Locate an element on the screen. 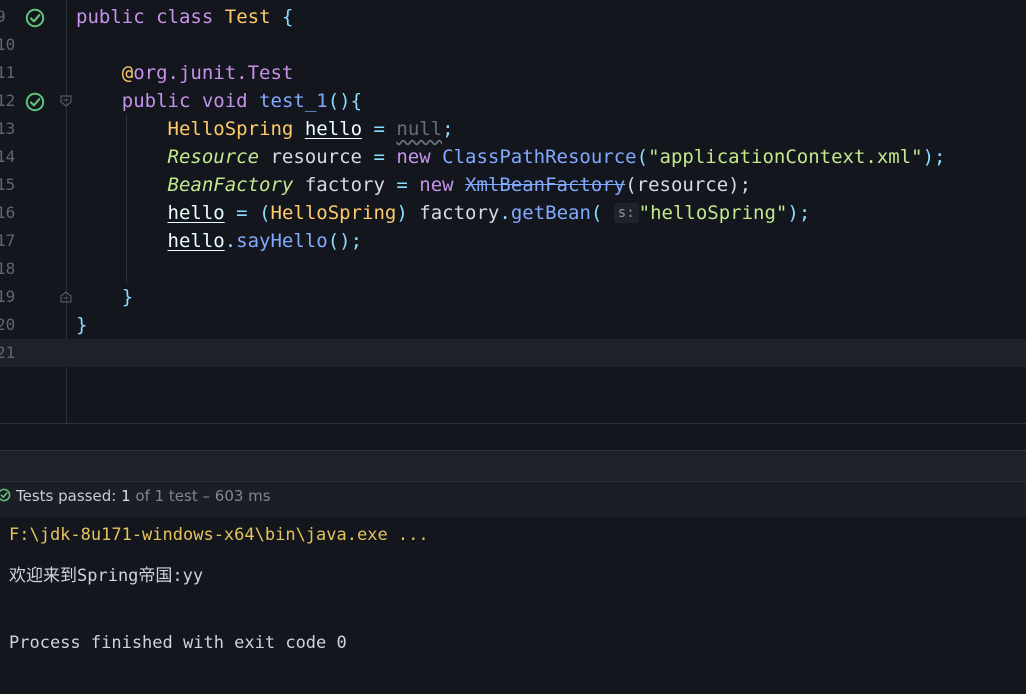  line-number: 15 is located at coordinates (8, 184).